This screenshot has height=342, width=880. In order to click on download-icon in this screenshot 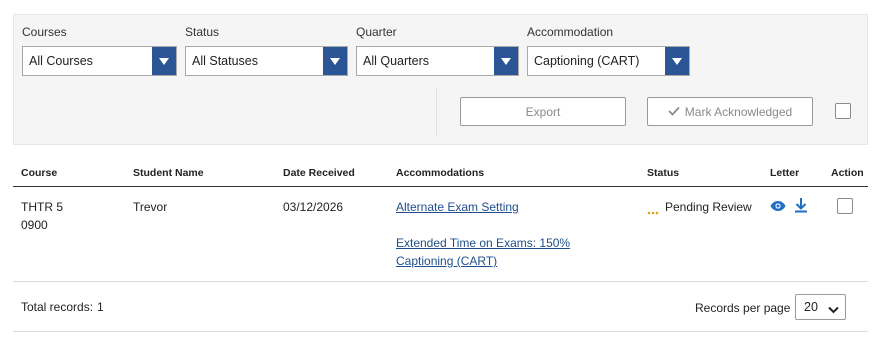, I will do `click(801, 206)`.